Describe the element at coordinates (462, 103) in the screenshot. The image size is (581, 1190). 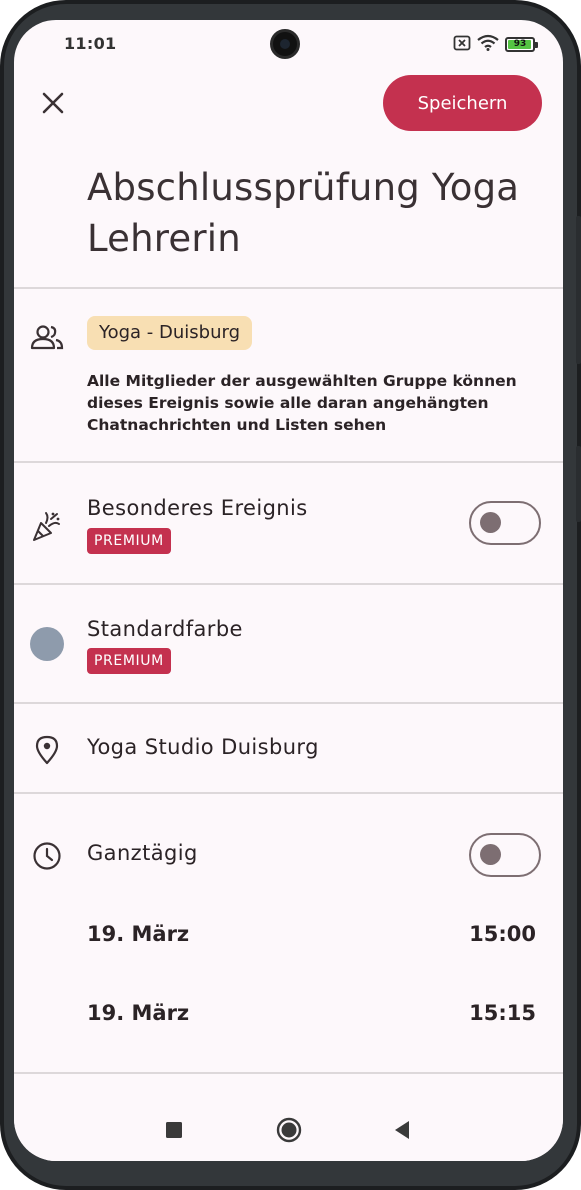
I see `save-button: Speichern` at that location.